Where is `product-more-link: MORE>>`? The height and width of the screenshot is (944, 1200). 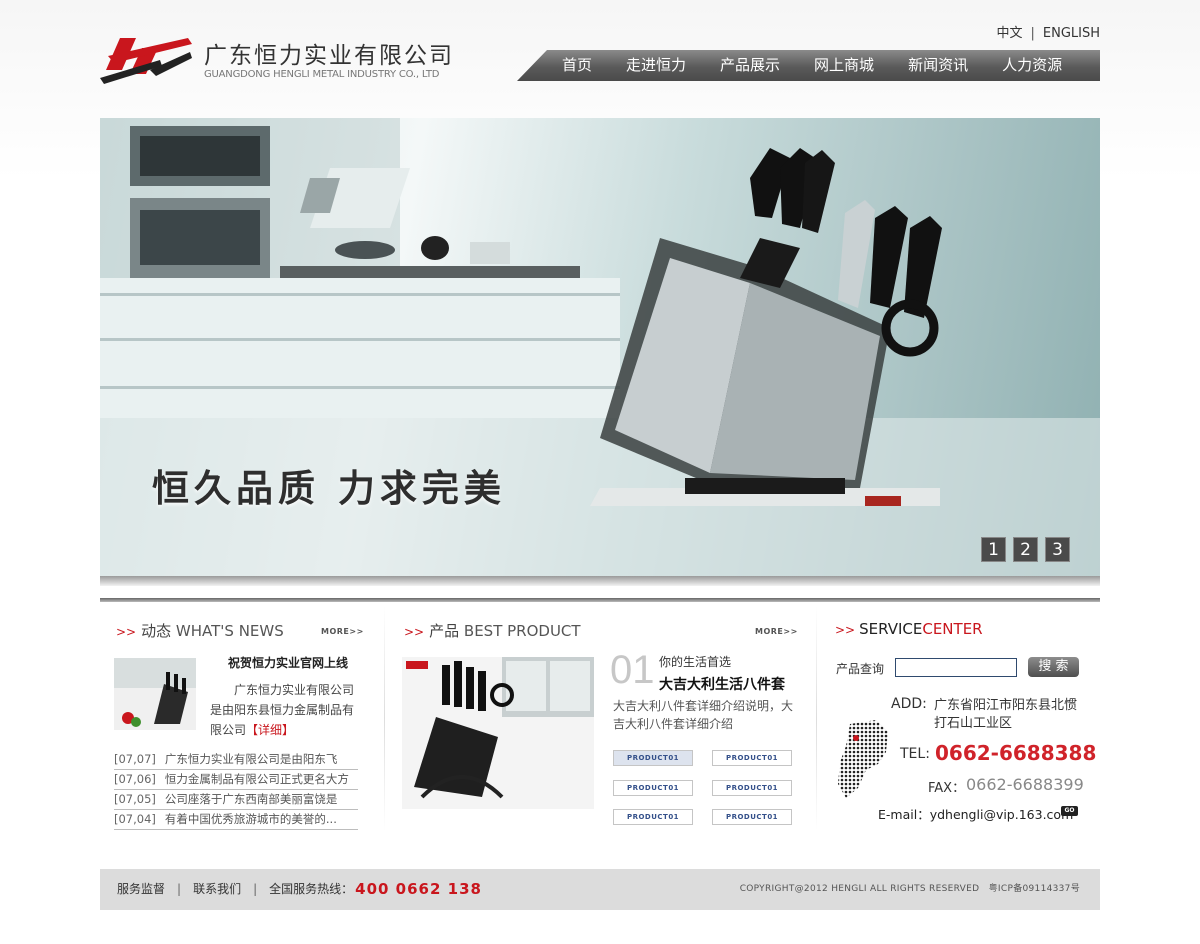
product-more-link: MORE>> is located at coordinates (776, 631).